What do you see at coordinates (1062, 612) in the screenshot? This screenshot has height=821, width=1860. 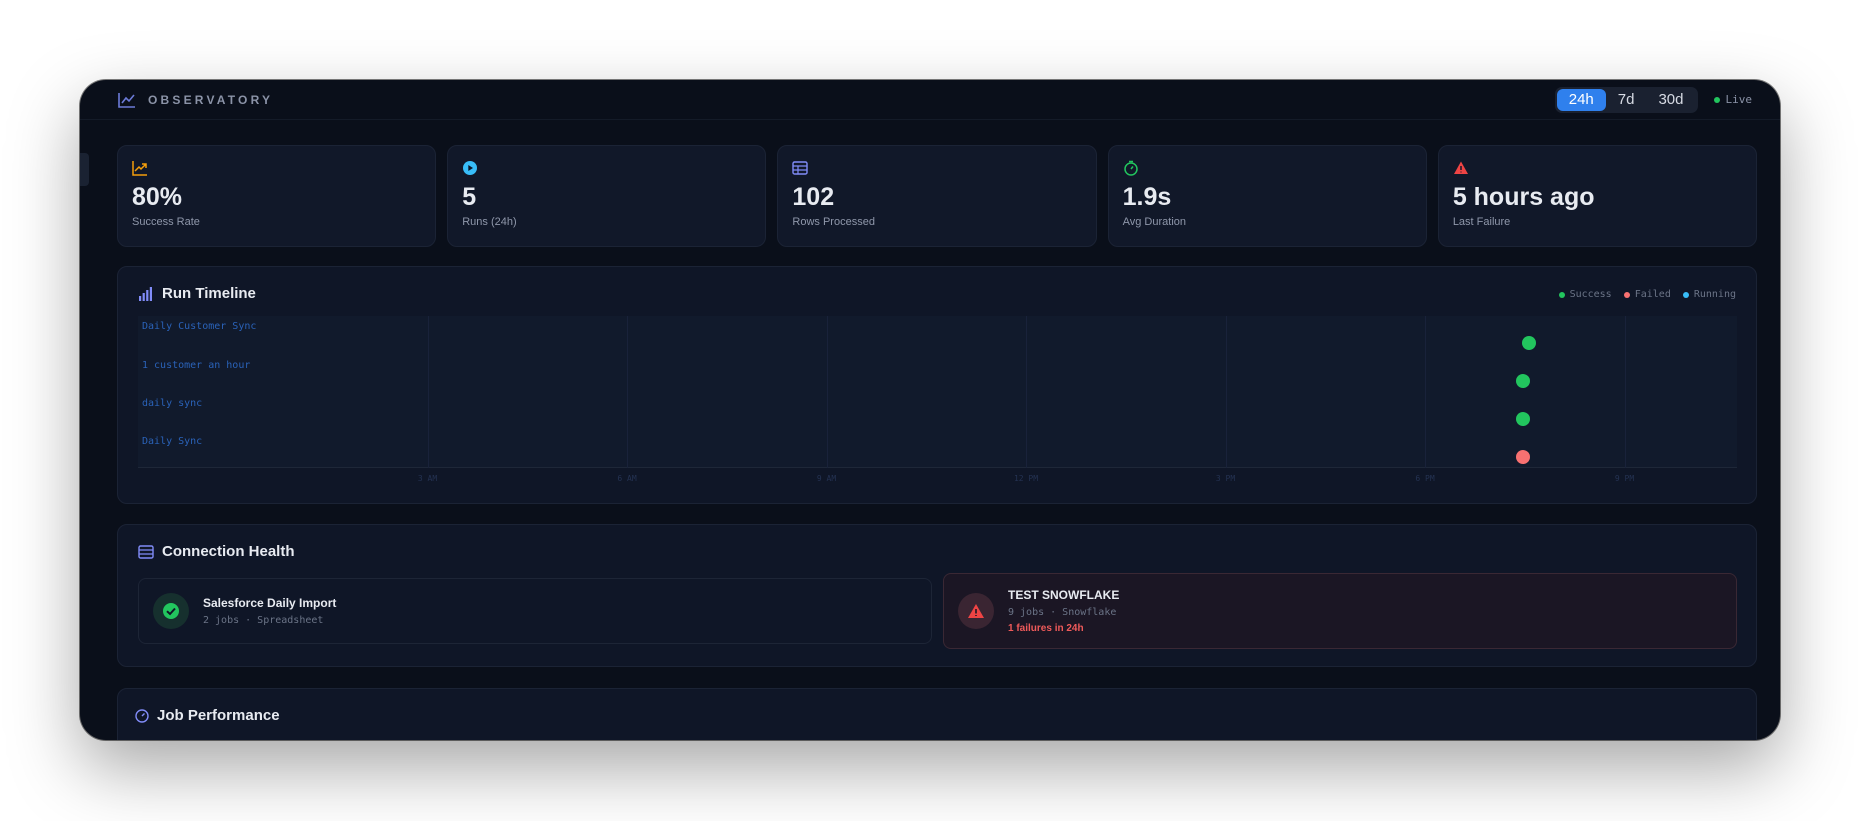 I see `connection-meta: 9 jobs · Snowflake` at bounding box center [1062, 612].